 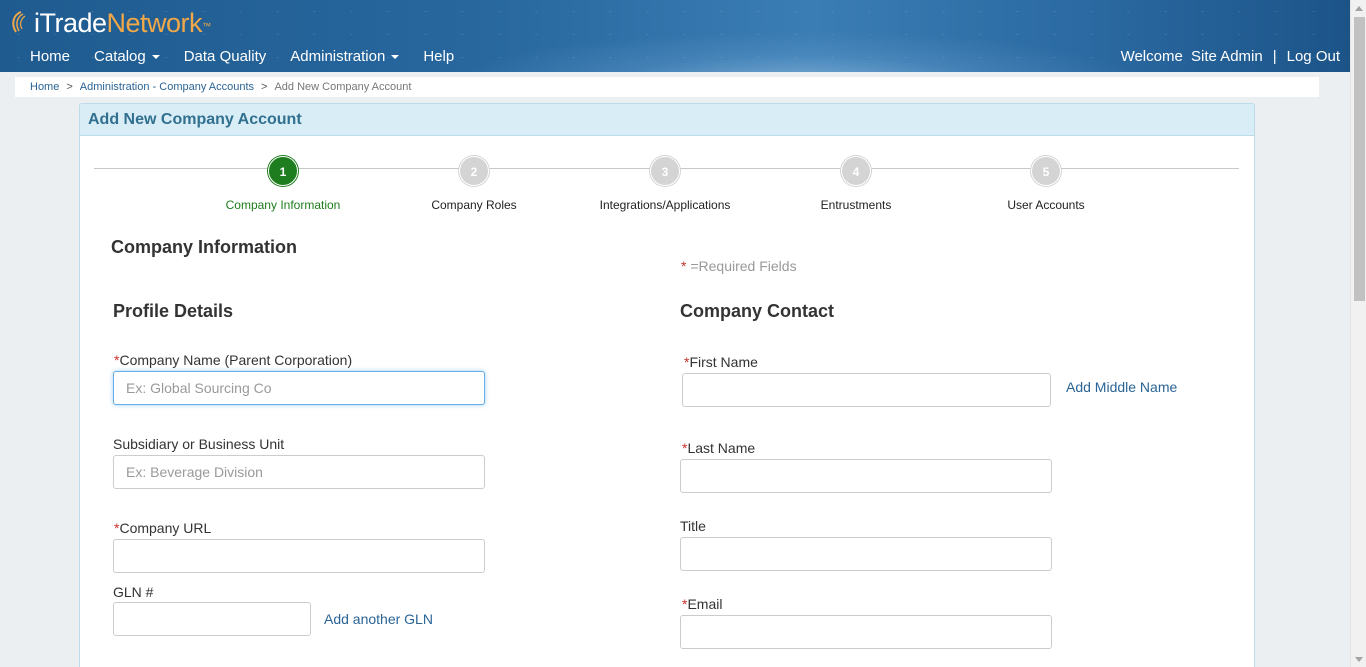 I want to click on itrade-logo: iTradeNetwork™, so click(x=110, y=23).